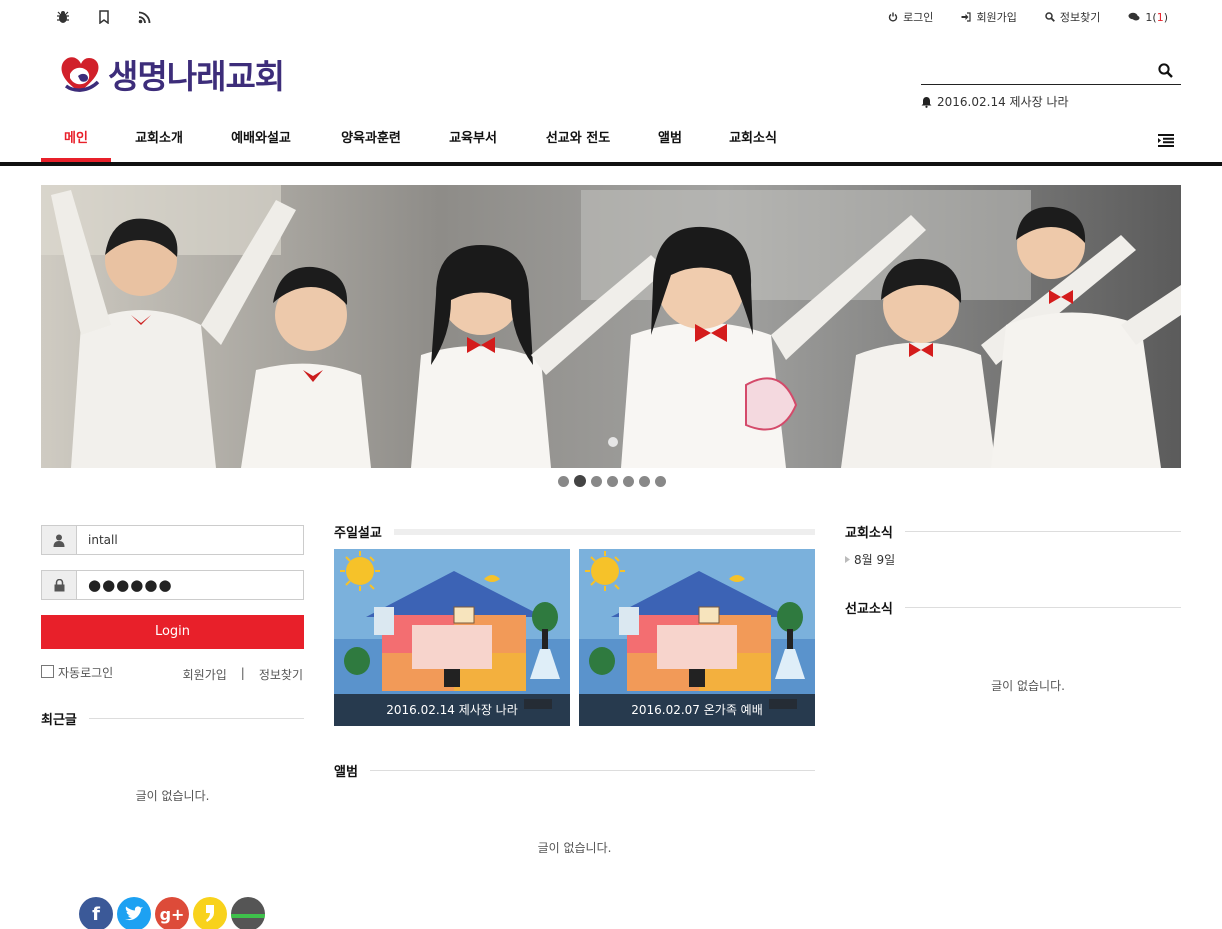 The width and height of the screenshot is (1222, 929). What do you see at coordinates (1134, 16) in the screenshot?
I see `comments-icon` at bounding box center [1134, 16].